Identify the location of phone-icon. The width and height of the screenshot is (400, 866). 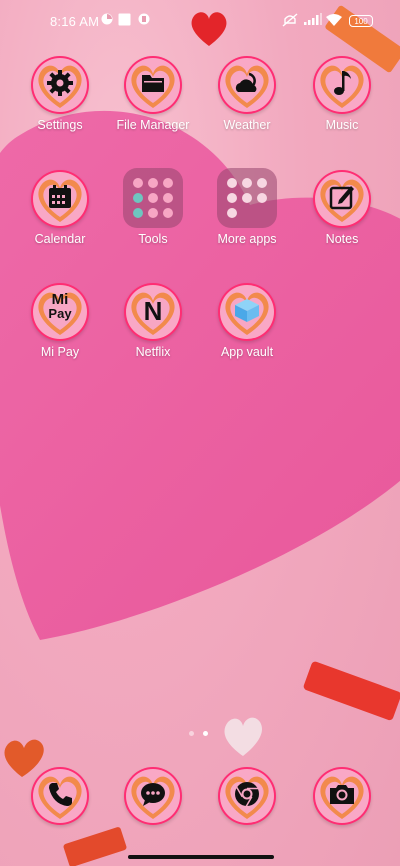
(60, 796).